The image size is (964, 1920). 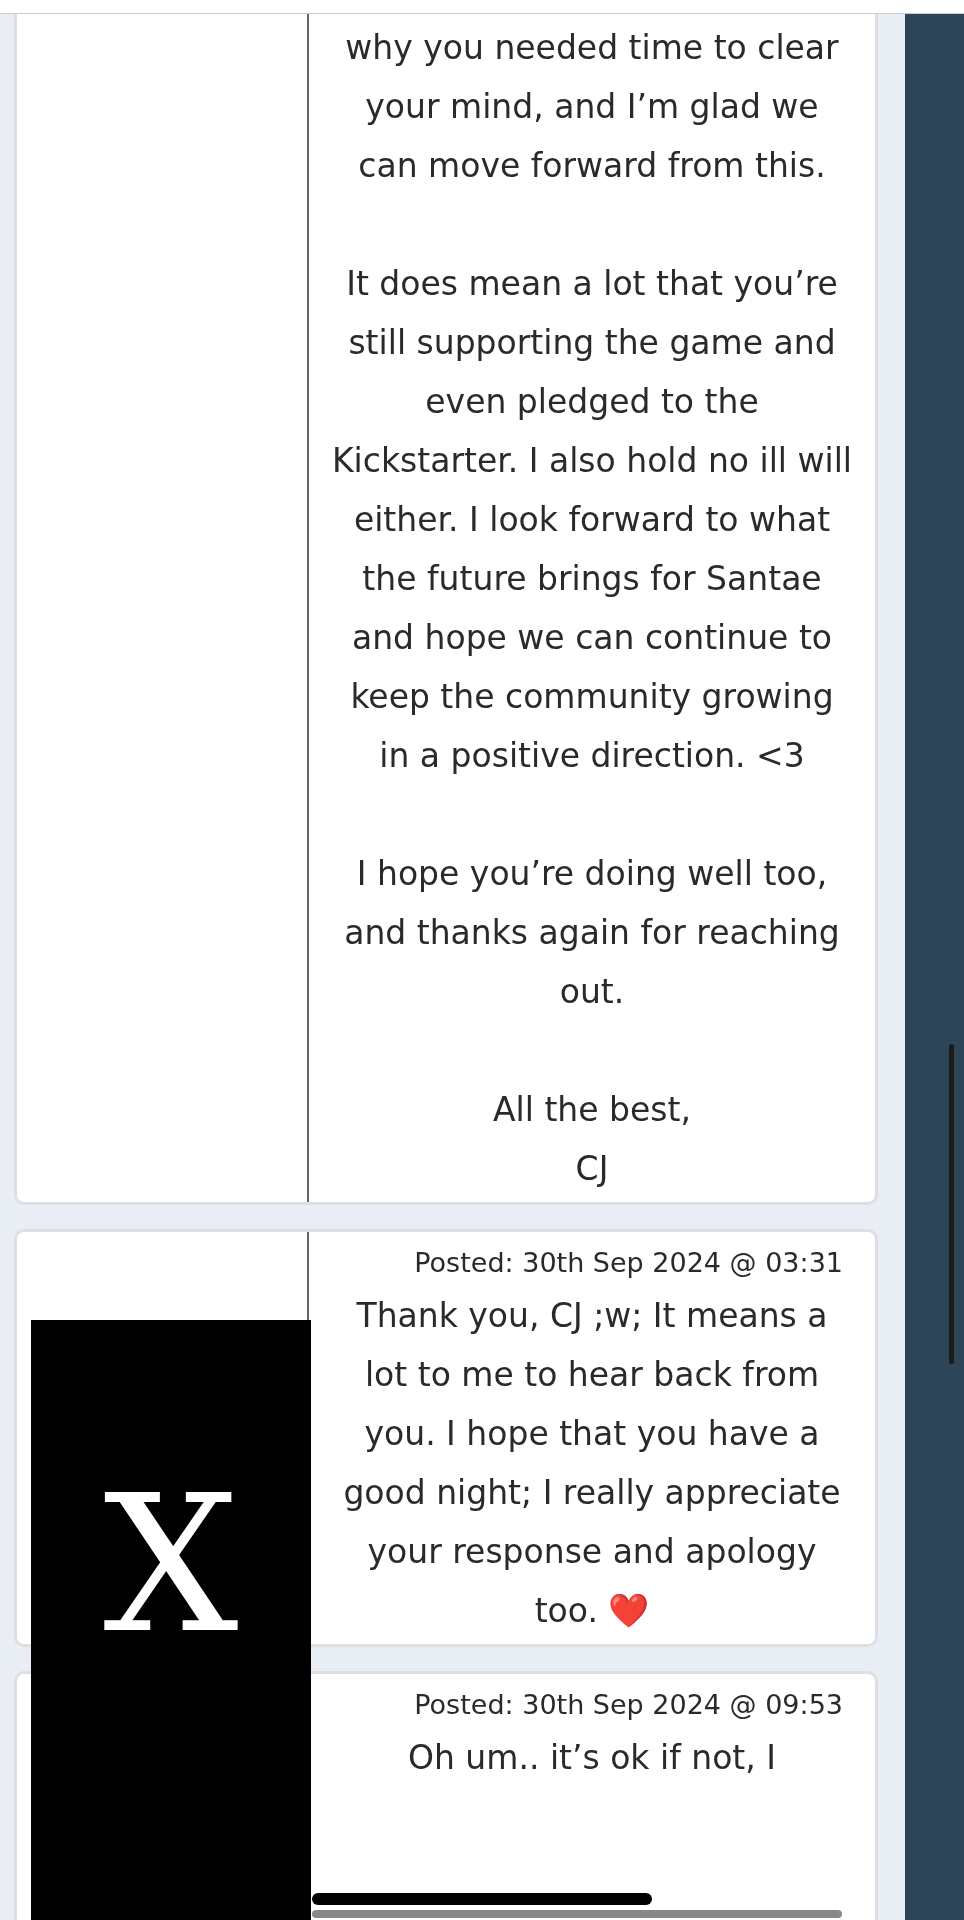 What do you see at coordinates (171, 1620) in the screenshot?
I see `redaction-box: X` at bounding box center [171, 1620].